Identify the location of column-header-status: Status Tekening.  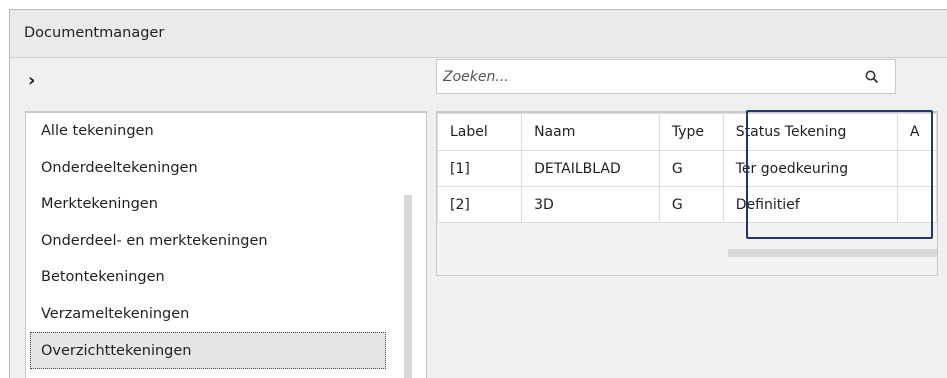
(810, 132).